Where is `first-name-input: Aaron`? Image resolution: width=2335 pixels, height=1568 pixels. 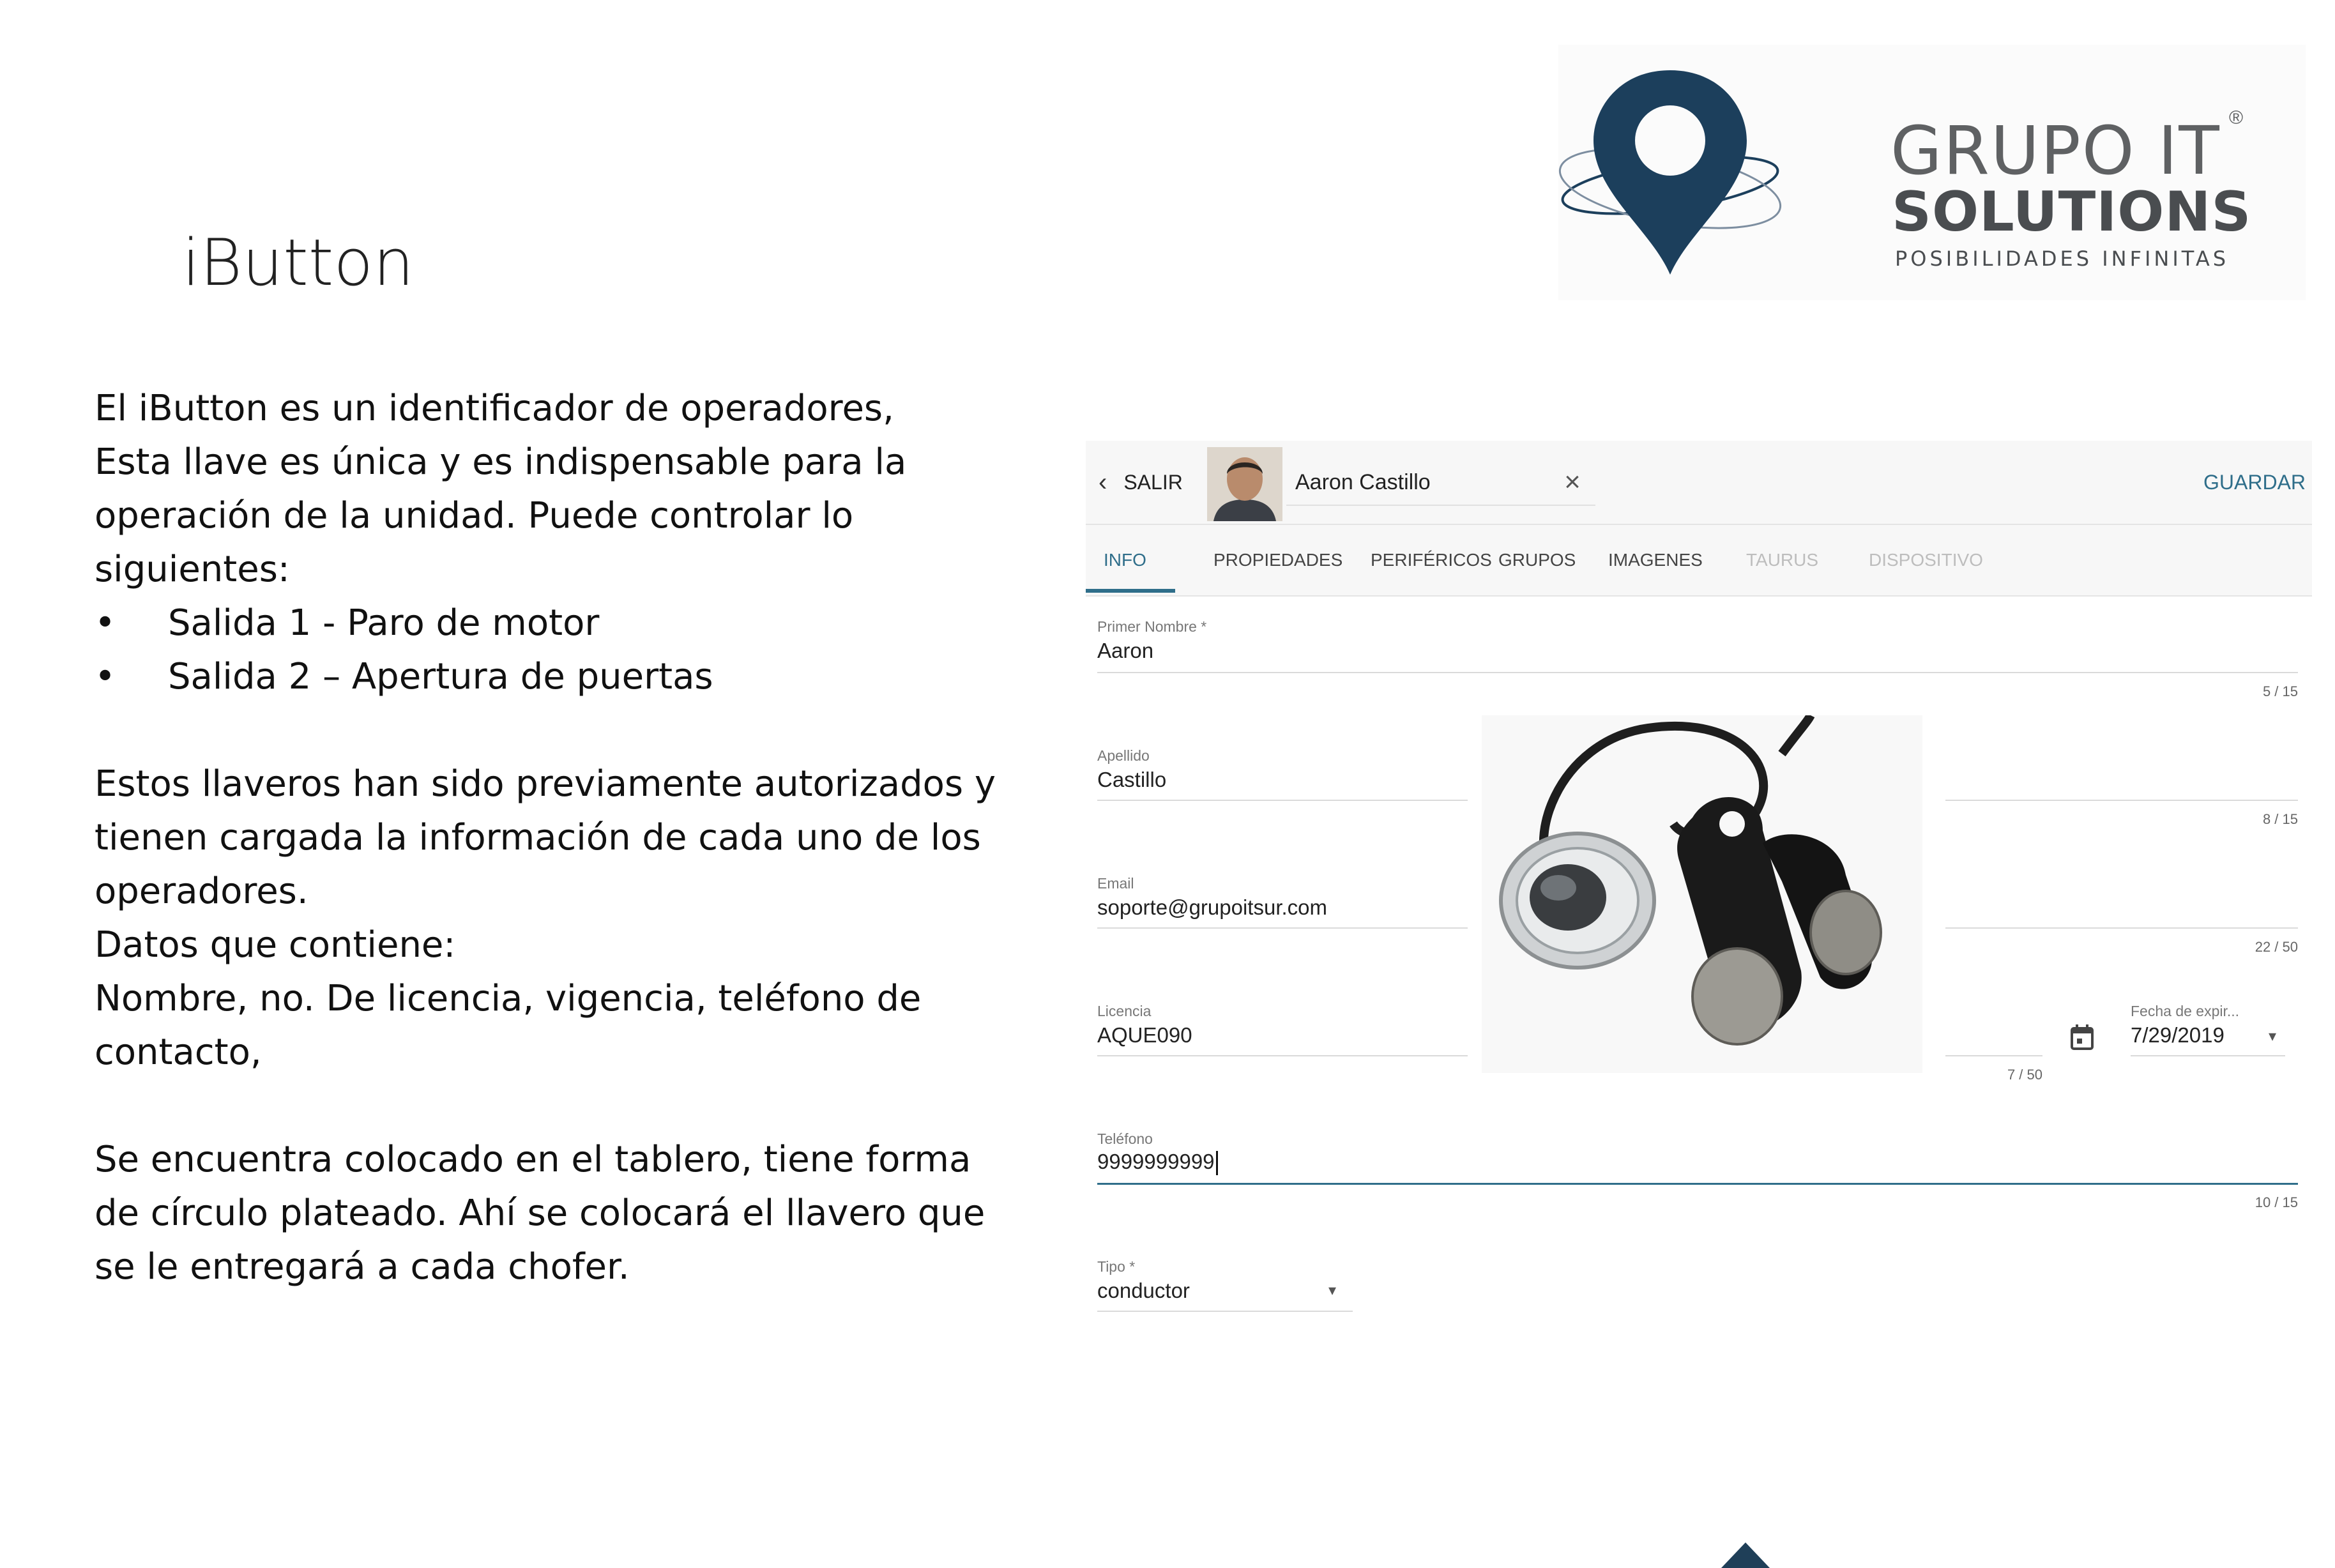 first-name-input: Aaron is located at coordinates (1125, 651).